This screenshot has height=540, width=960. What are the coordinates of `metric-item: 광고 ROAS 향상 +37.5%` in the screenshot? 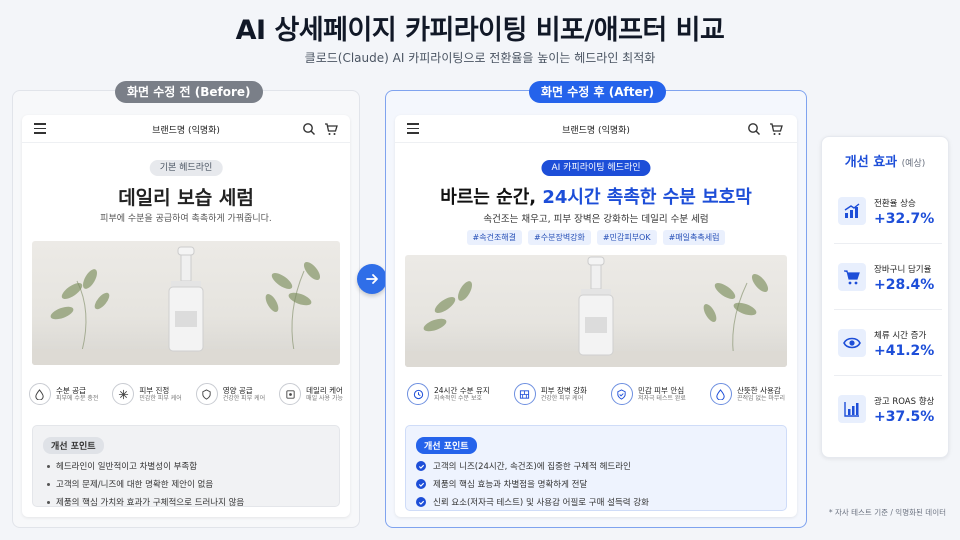 It's located at (888, 415).